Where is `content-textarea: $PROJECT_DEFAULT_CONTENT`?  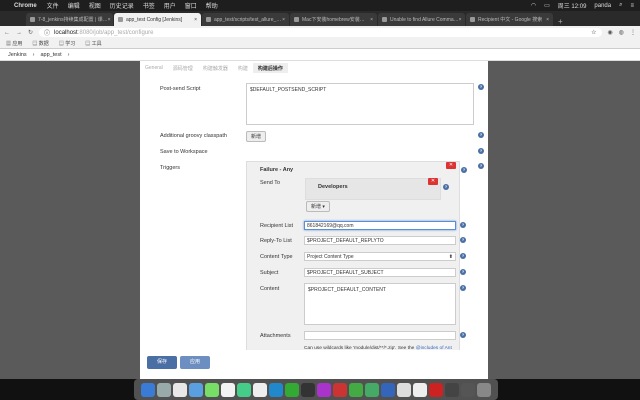
content-textarea: $PROJECT_DEFAULT_CONTENT is located at coordinates (380, 304).